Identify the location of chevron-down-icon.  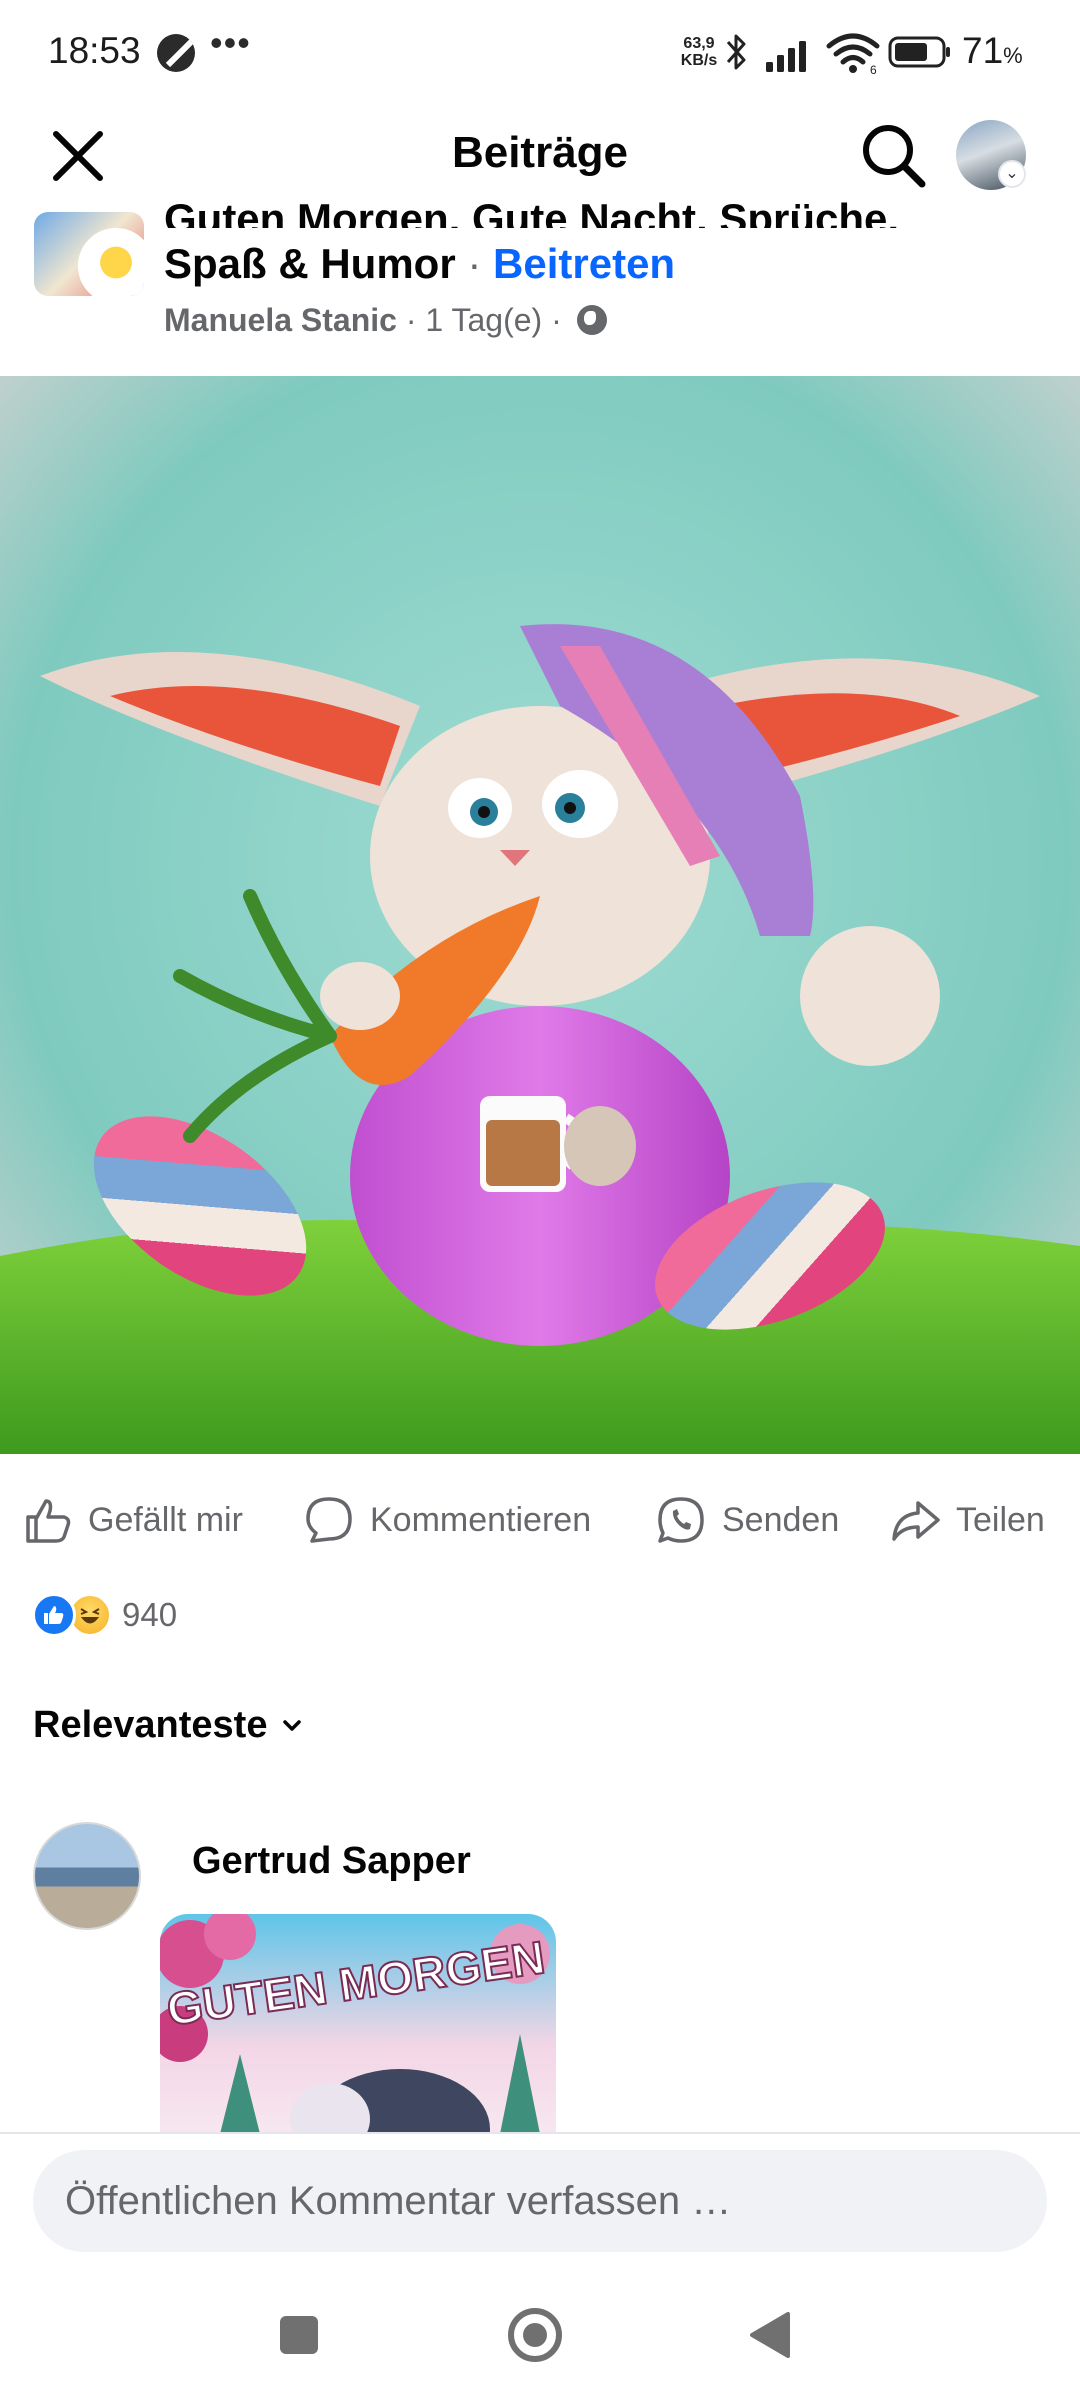
(292, 1725).